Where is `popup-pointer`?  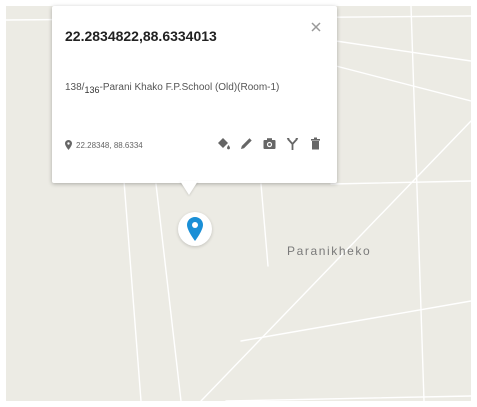
popup-pointer is located at coordinates (189, 188).